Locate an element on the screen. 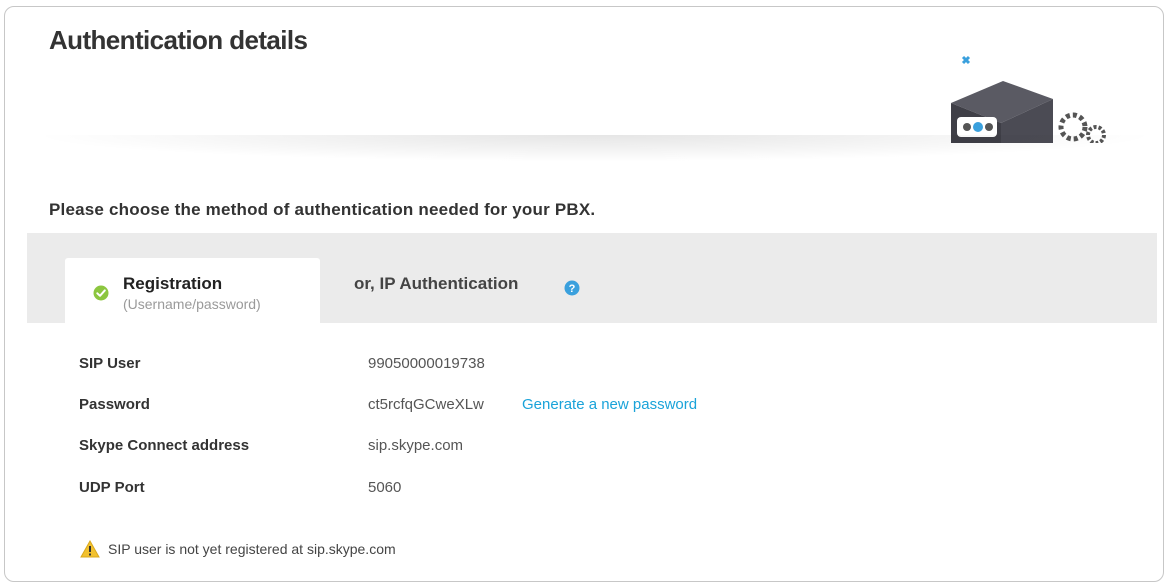 The width and height of the screenshot is (1171, 582). question-circle-icon: ? is located at coordinates (572, 288).